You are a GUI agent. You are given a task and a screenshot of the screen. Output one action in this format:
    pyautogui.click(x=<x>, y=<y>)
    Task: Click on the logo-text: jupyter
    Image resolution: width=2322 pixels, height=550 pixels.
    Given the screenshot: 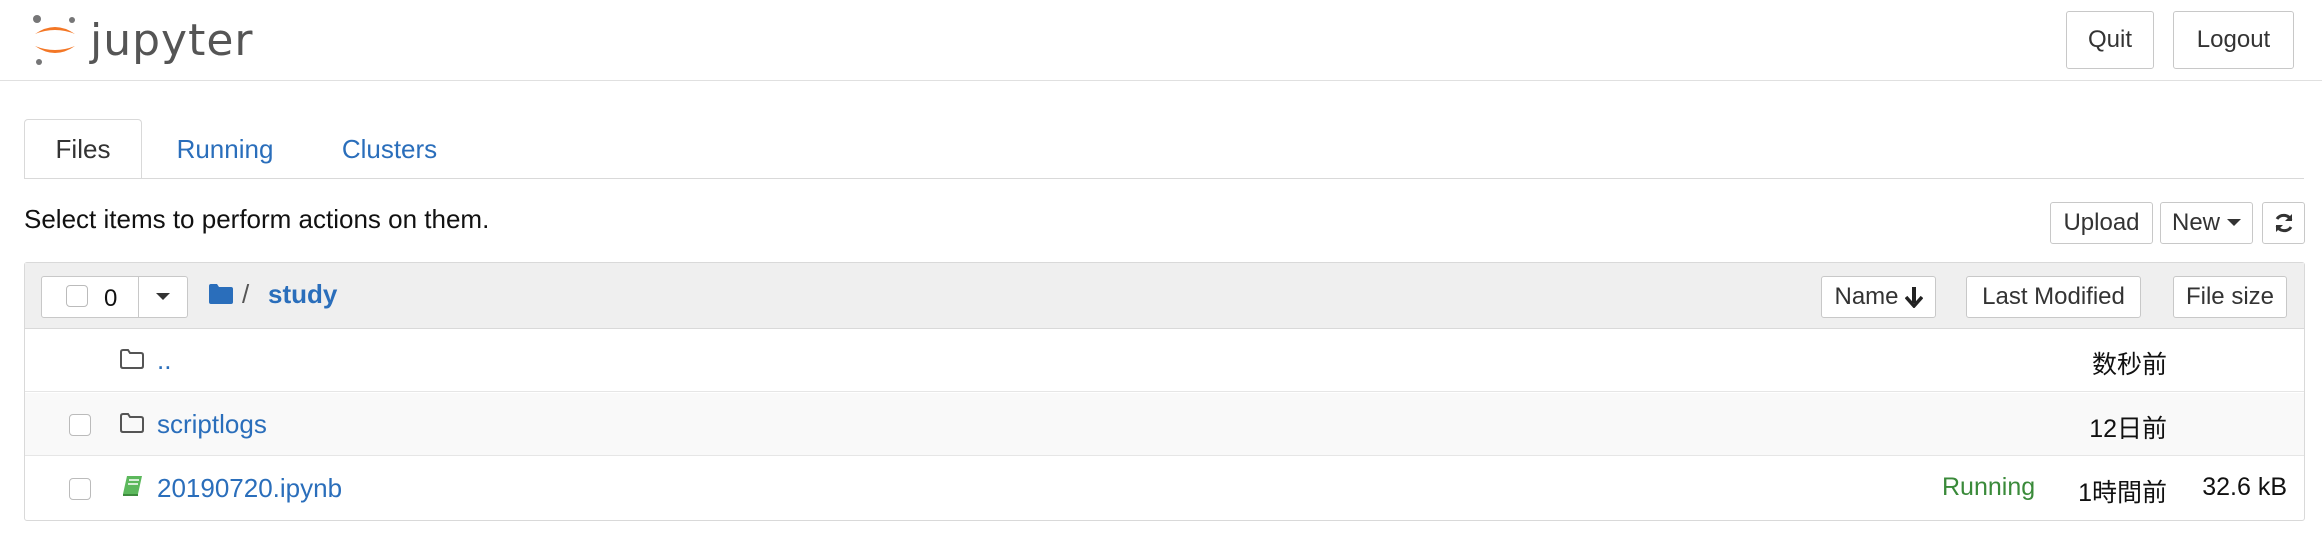 What is the action you would take?
    pyautogui.click(x=172, y=40)
    